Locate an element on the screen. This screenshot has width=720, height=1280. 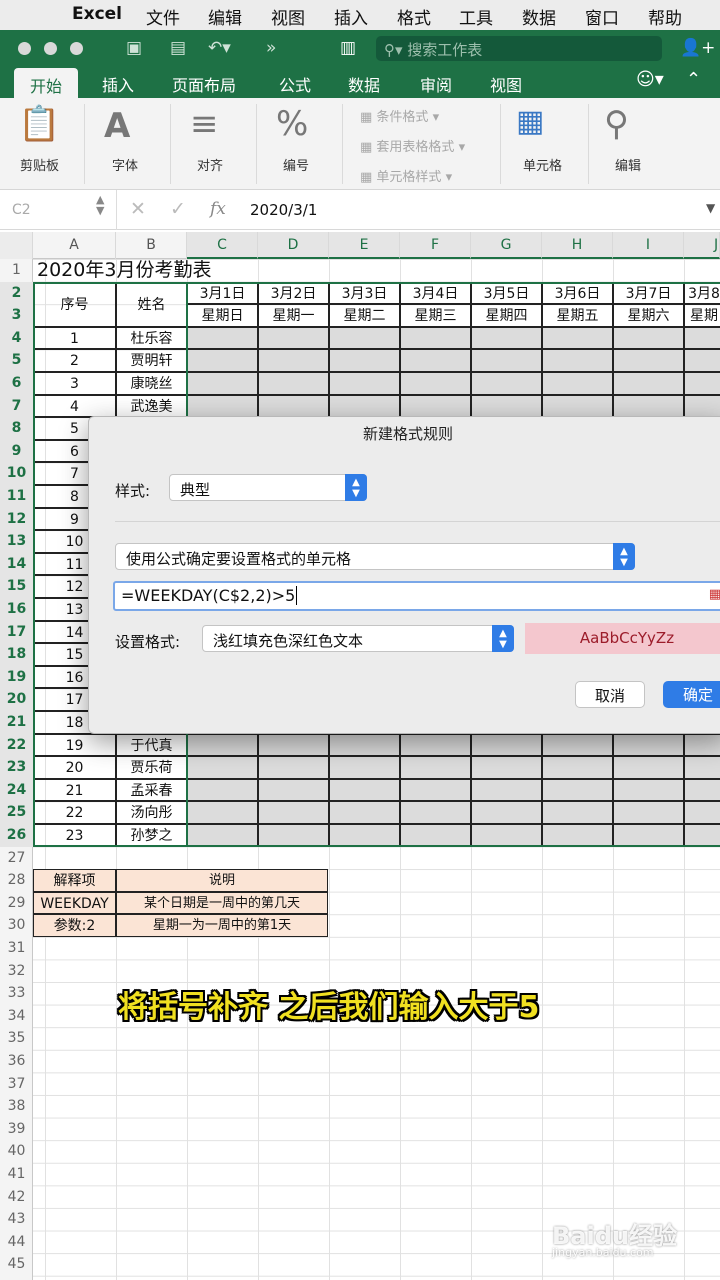
row-header: 29 is located at coordinates (16, 903).